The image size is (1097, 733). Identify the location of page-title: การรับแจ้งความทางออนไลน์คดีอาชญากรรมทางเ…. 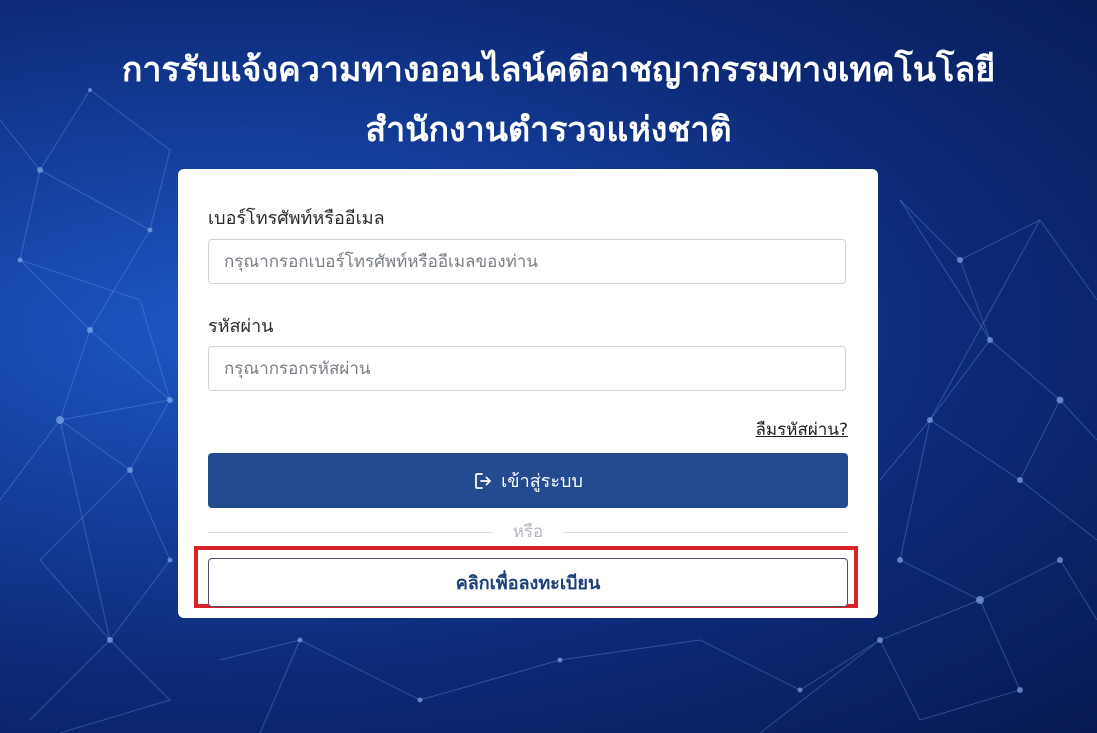
(558, 70).